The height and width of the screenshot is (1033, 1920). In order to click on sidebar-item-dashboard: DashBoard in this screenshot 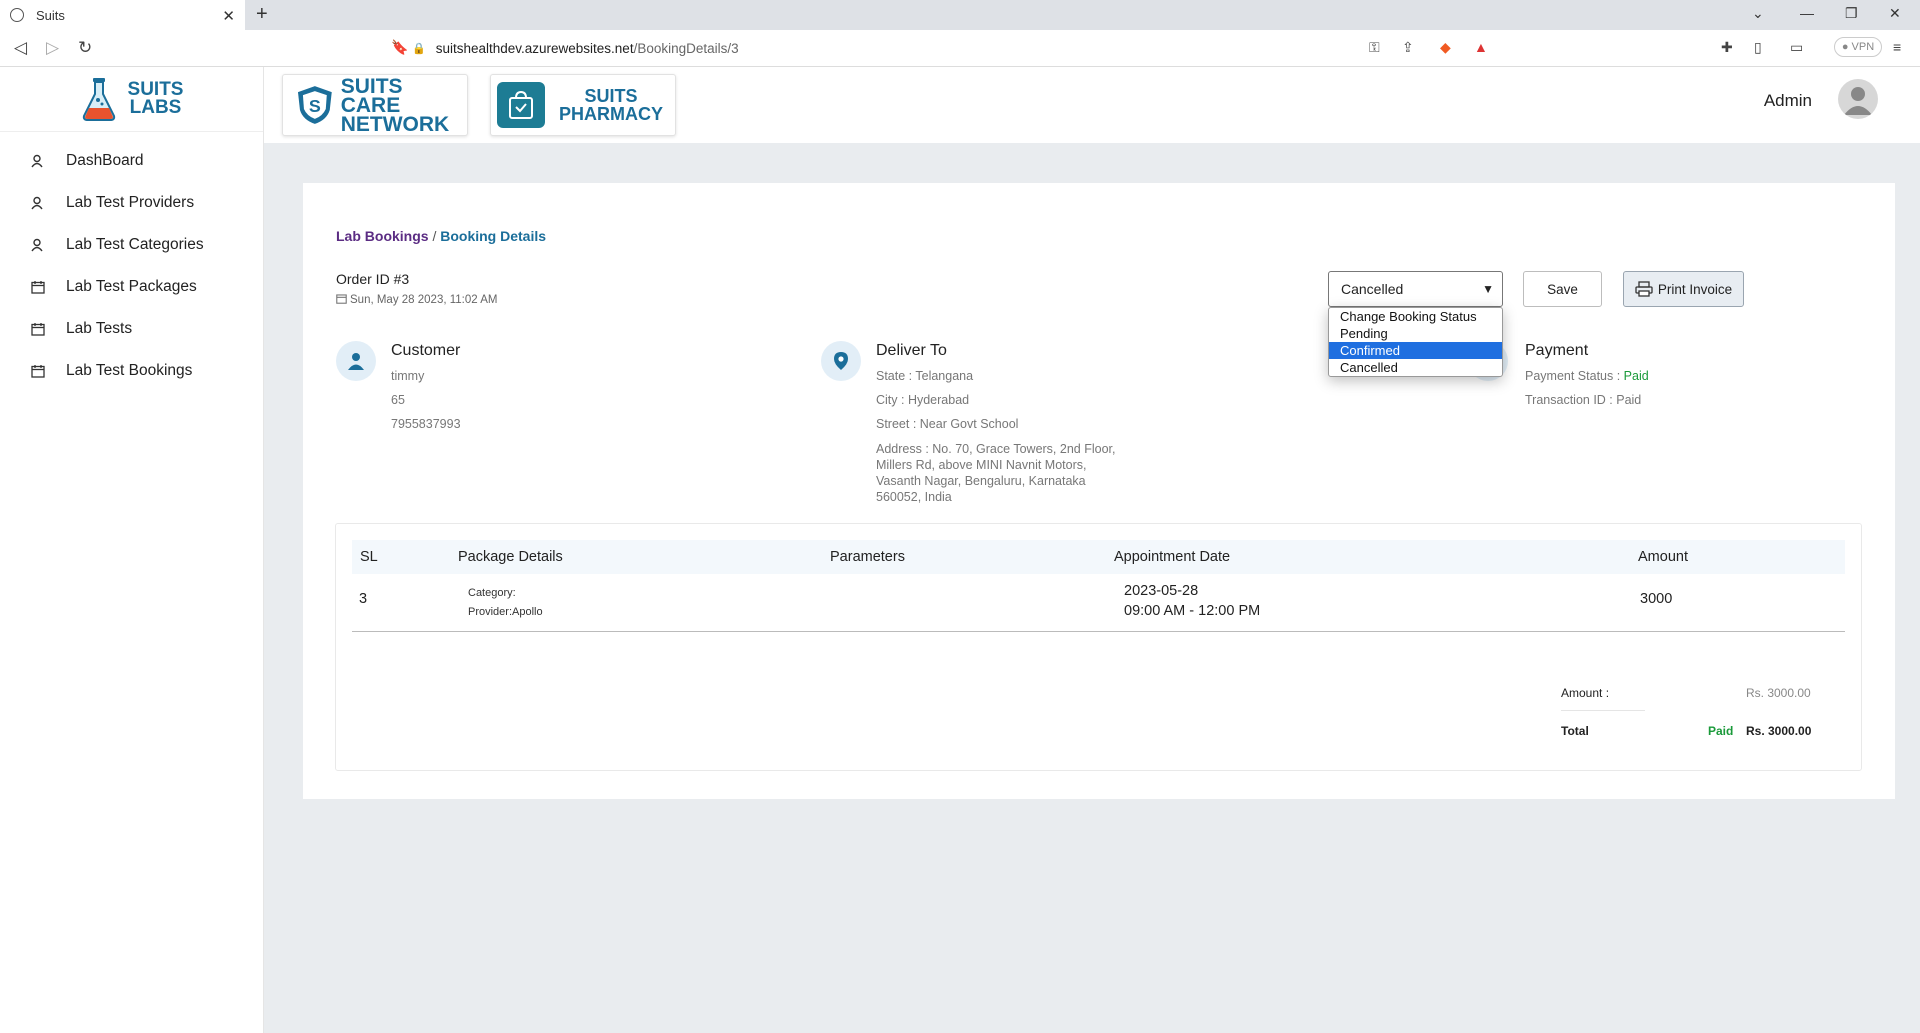, I will do `click(131, 161)`.